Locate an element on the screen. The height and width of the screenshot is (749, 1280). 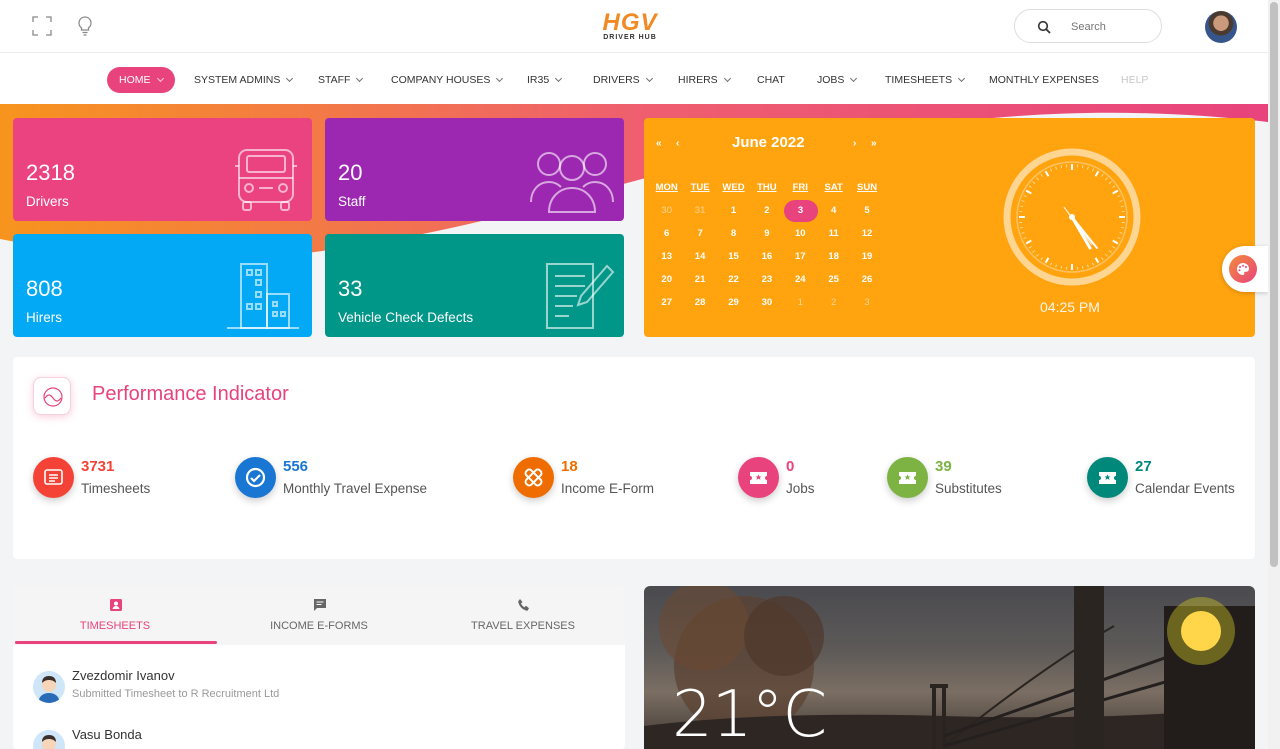
nav-system-admins: SYSTEM ADMINS is located at coordinates (244, 80).